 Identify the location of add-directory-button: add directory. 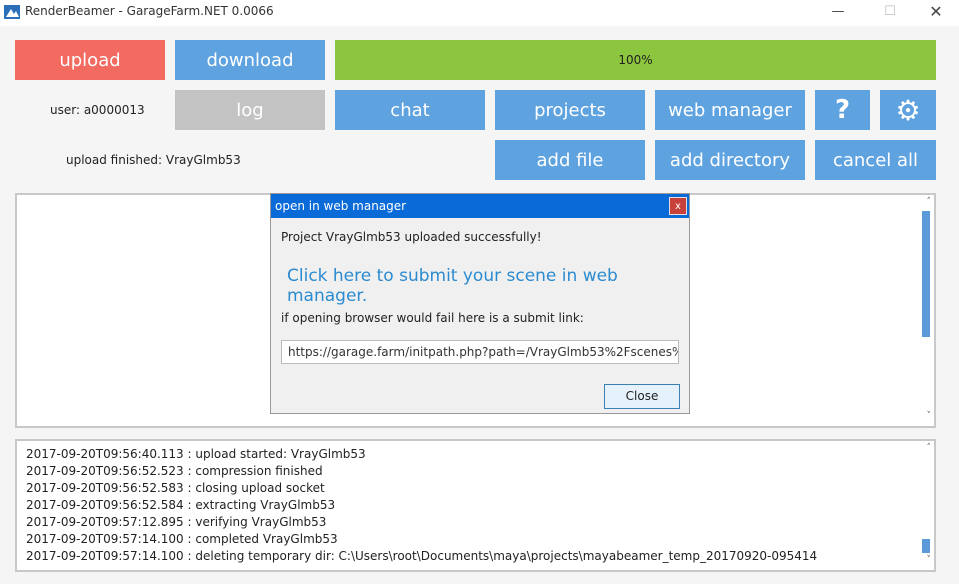
(730, 160).